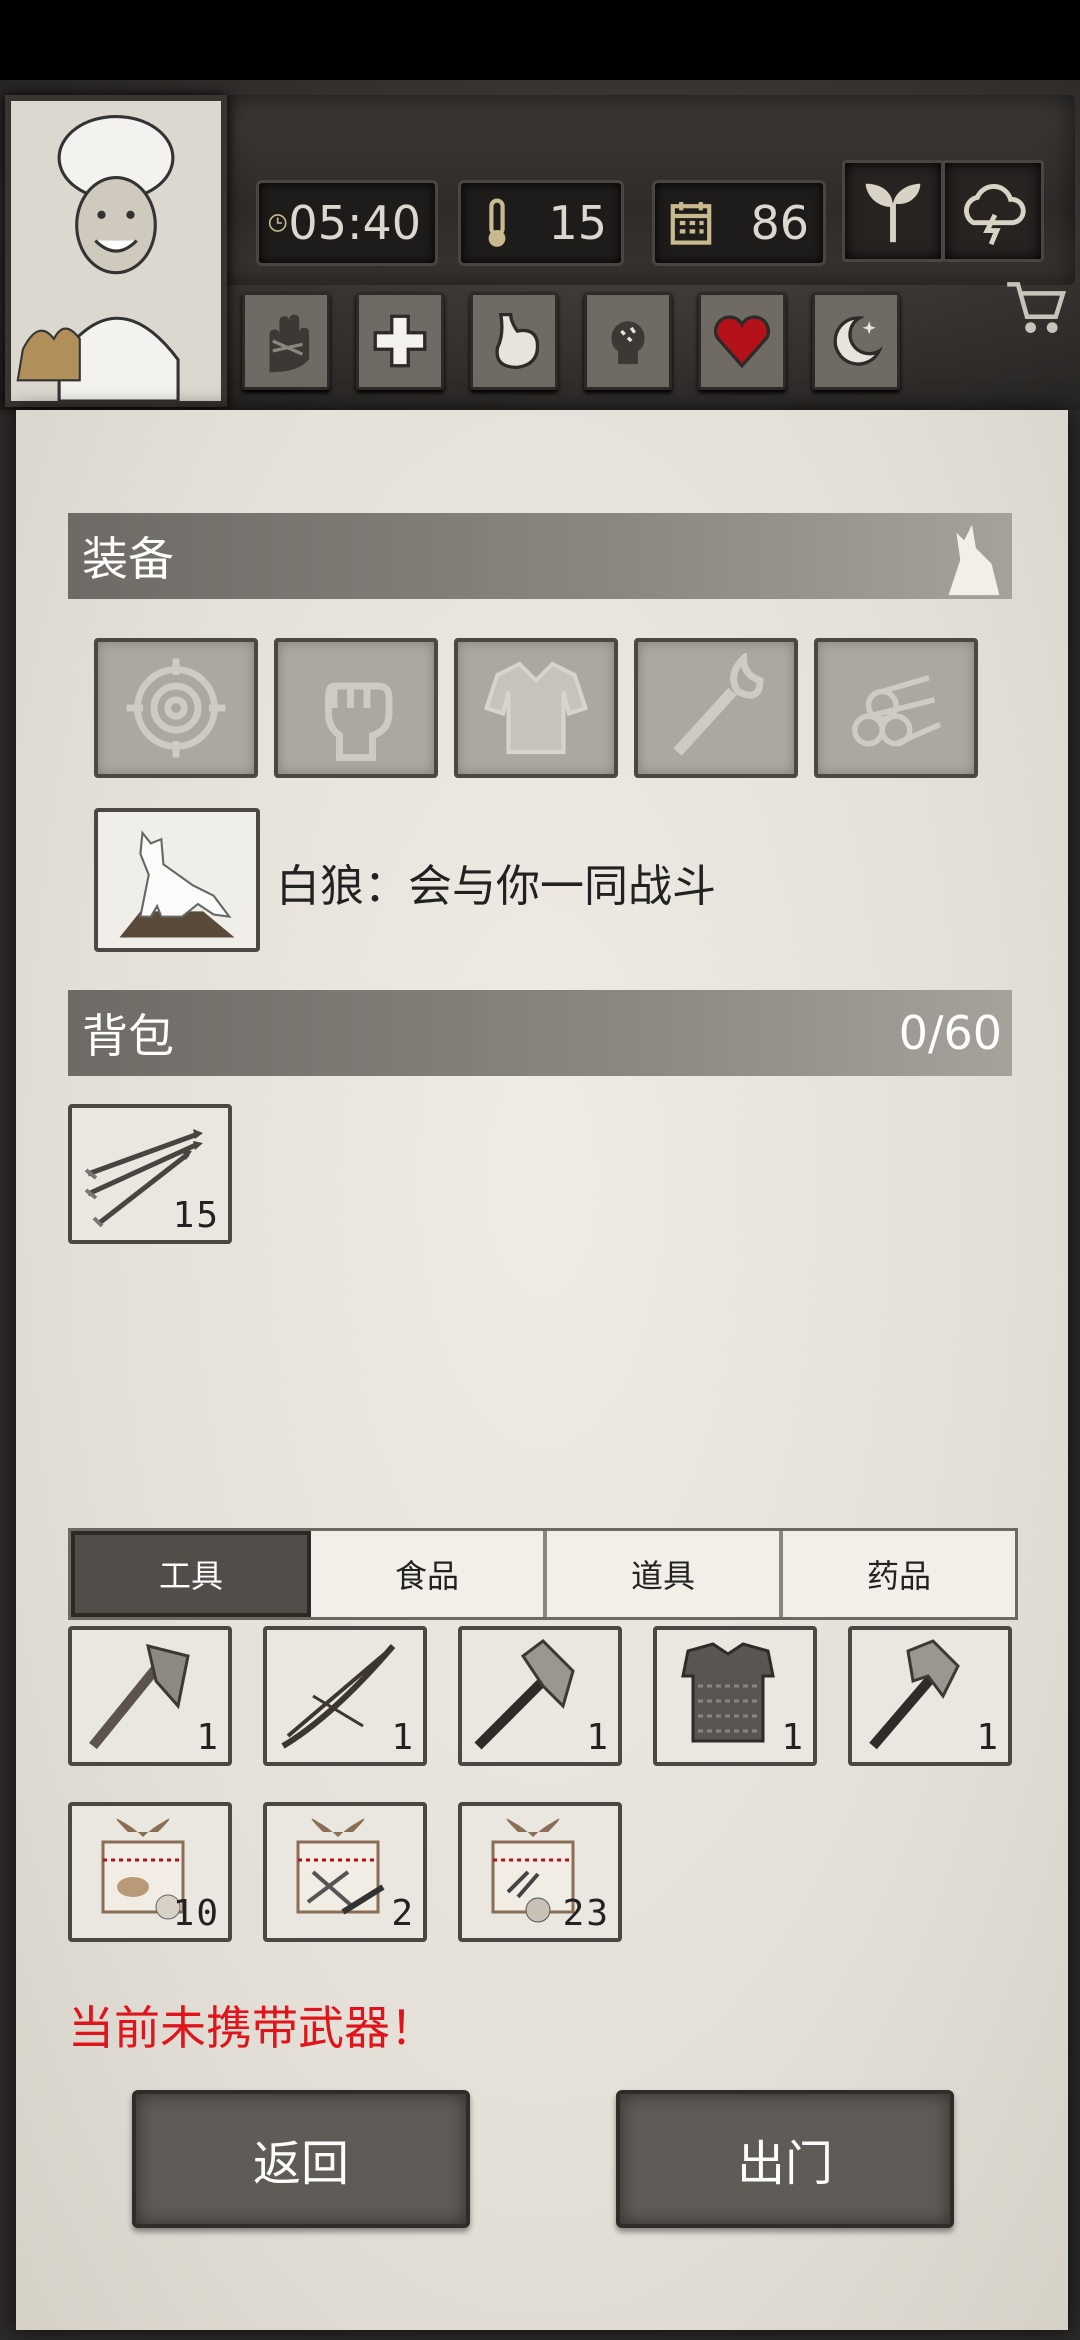 The image size is (1080, 2340). What do you see at coordinates (540, 1872) in the screenshot?
I see `tool-item: 23` at bounding box center [540, 1872].